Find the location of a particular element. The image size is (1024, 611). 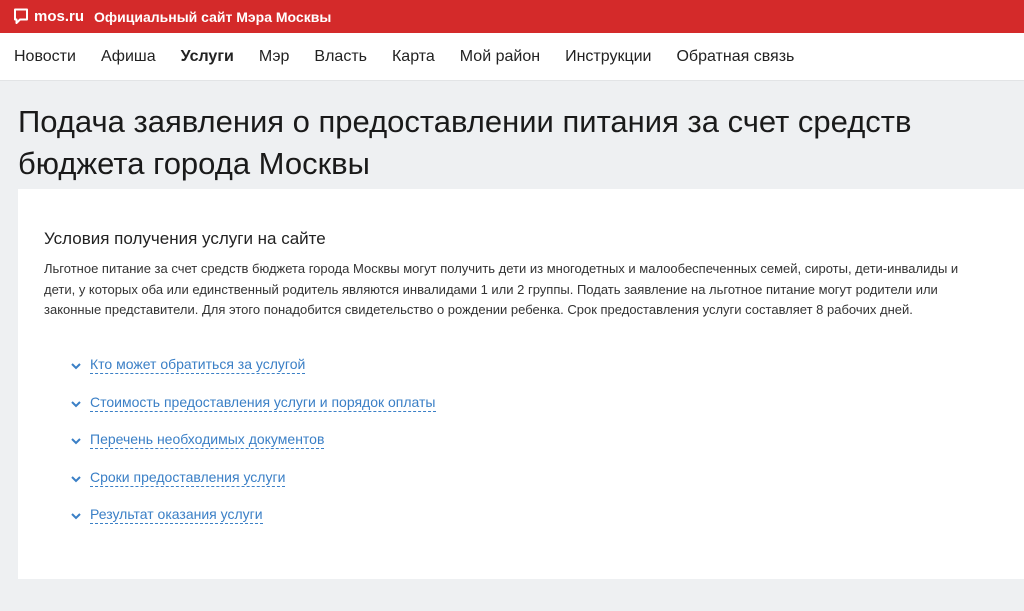

accordion-label: Результат оказания услуги is located at coordinates (176, 515).